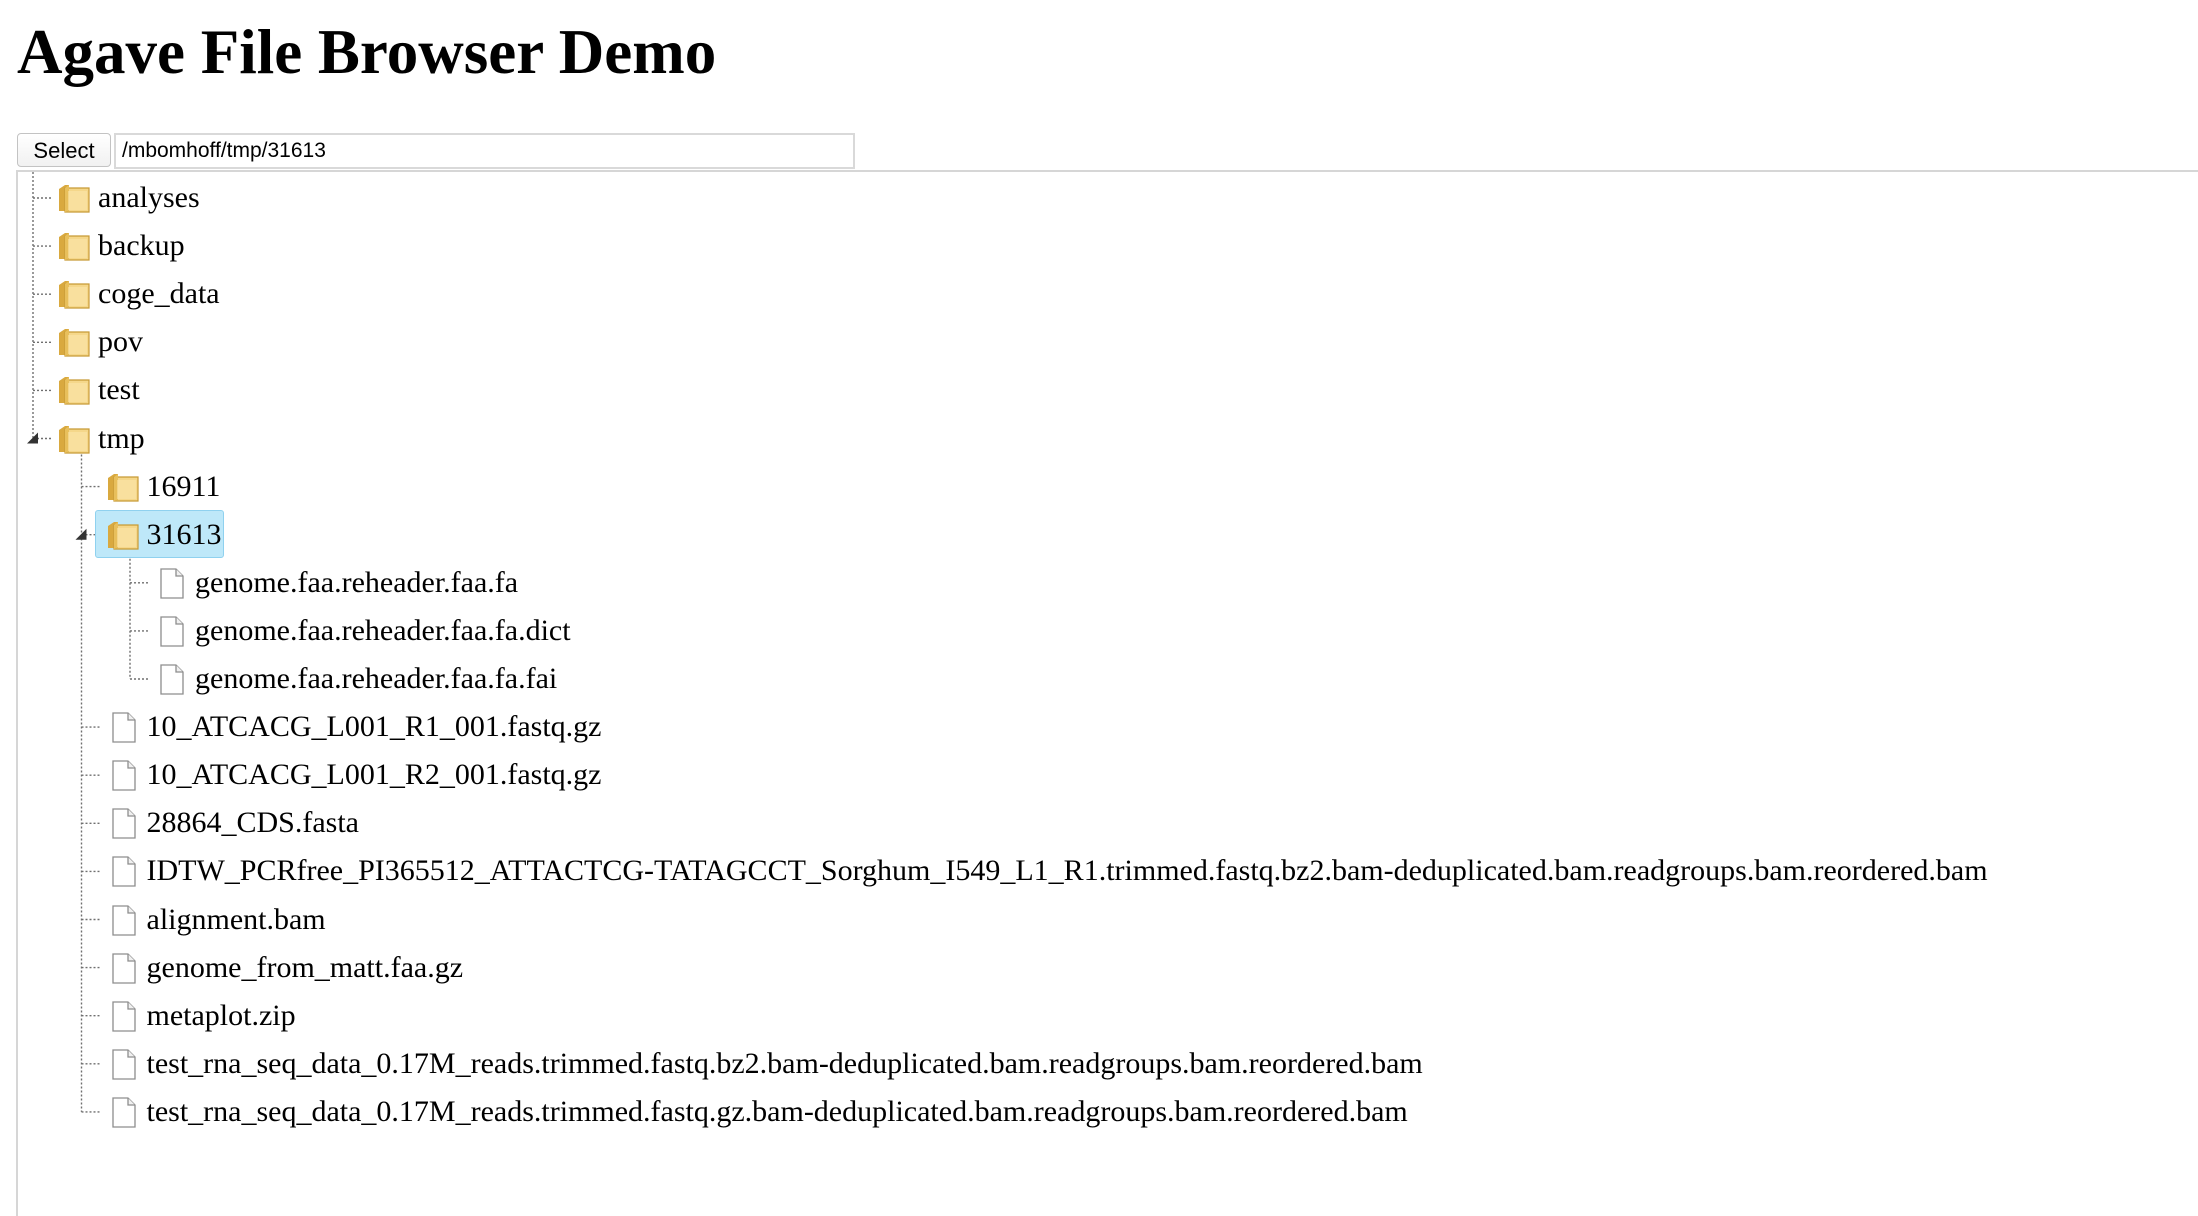  I want to click on page-title: Agave File Browser Demo, so click(367, 52).